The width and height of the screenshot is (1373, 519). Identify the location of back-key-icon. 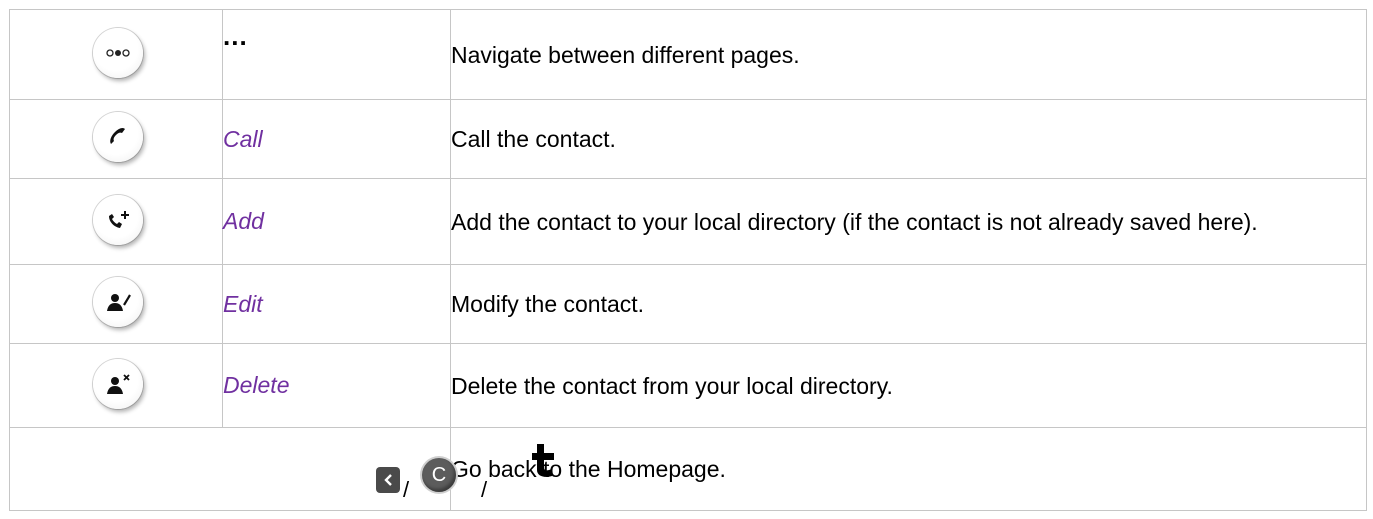
(388, 480).